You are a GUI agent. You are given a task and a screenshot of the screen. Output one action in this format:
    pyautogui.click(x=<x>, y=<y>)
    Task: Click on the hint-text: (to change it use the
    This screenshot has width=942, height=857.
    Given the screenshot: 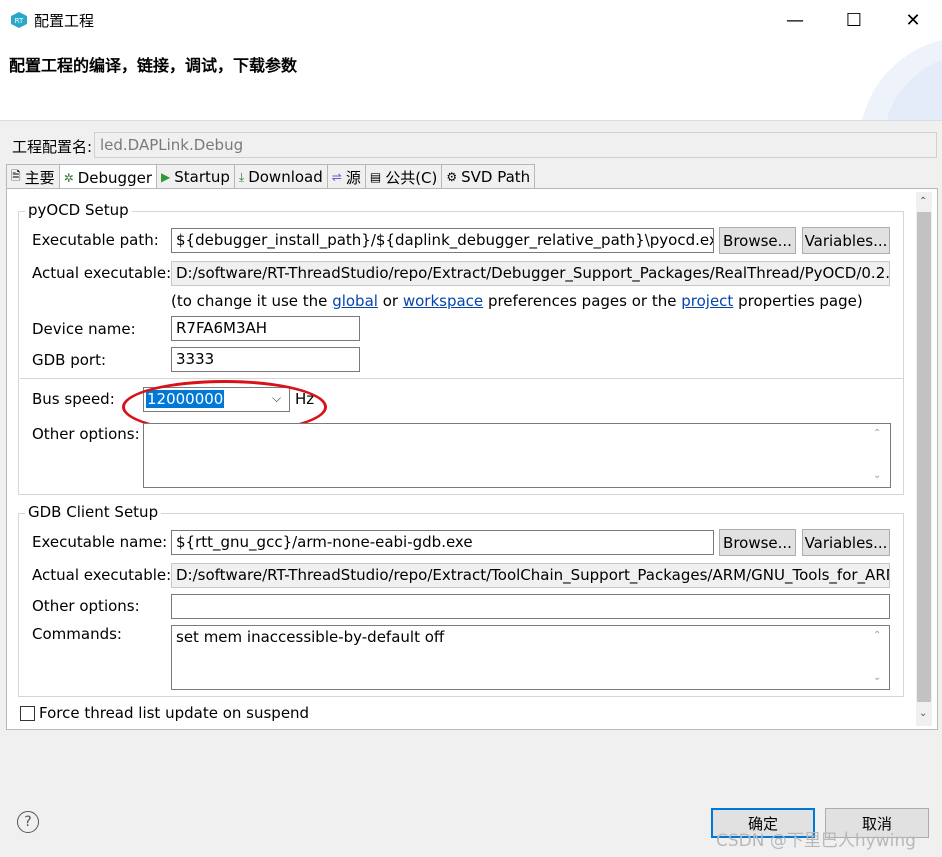 What is the action you would take?
    pyautogui.click(x=249, y=301)
    